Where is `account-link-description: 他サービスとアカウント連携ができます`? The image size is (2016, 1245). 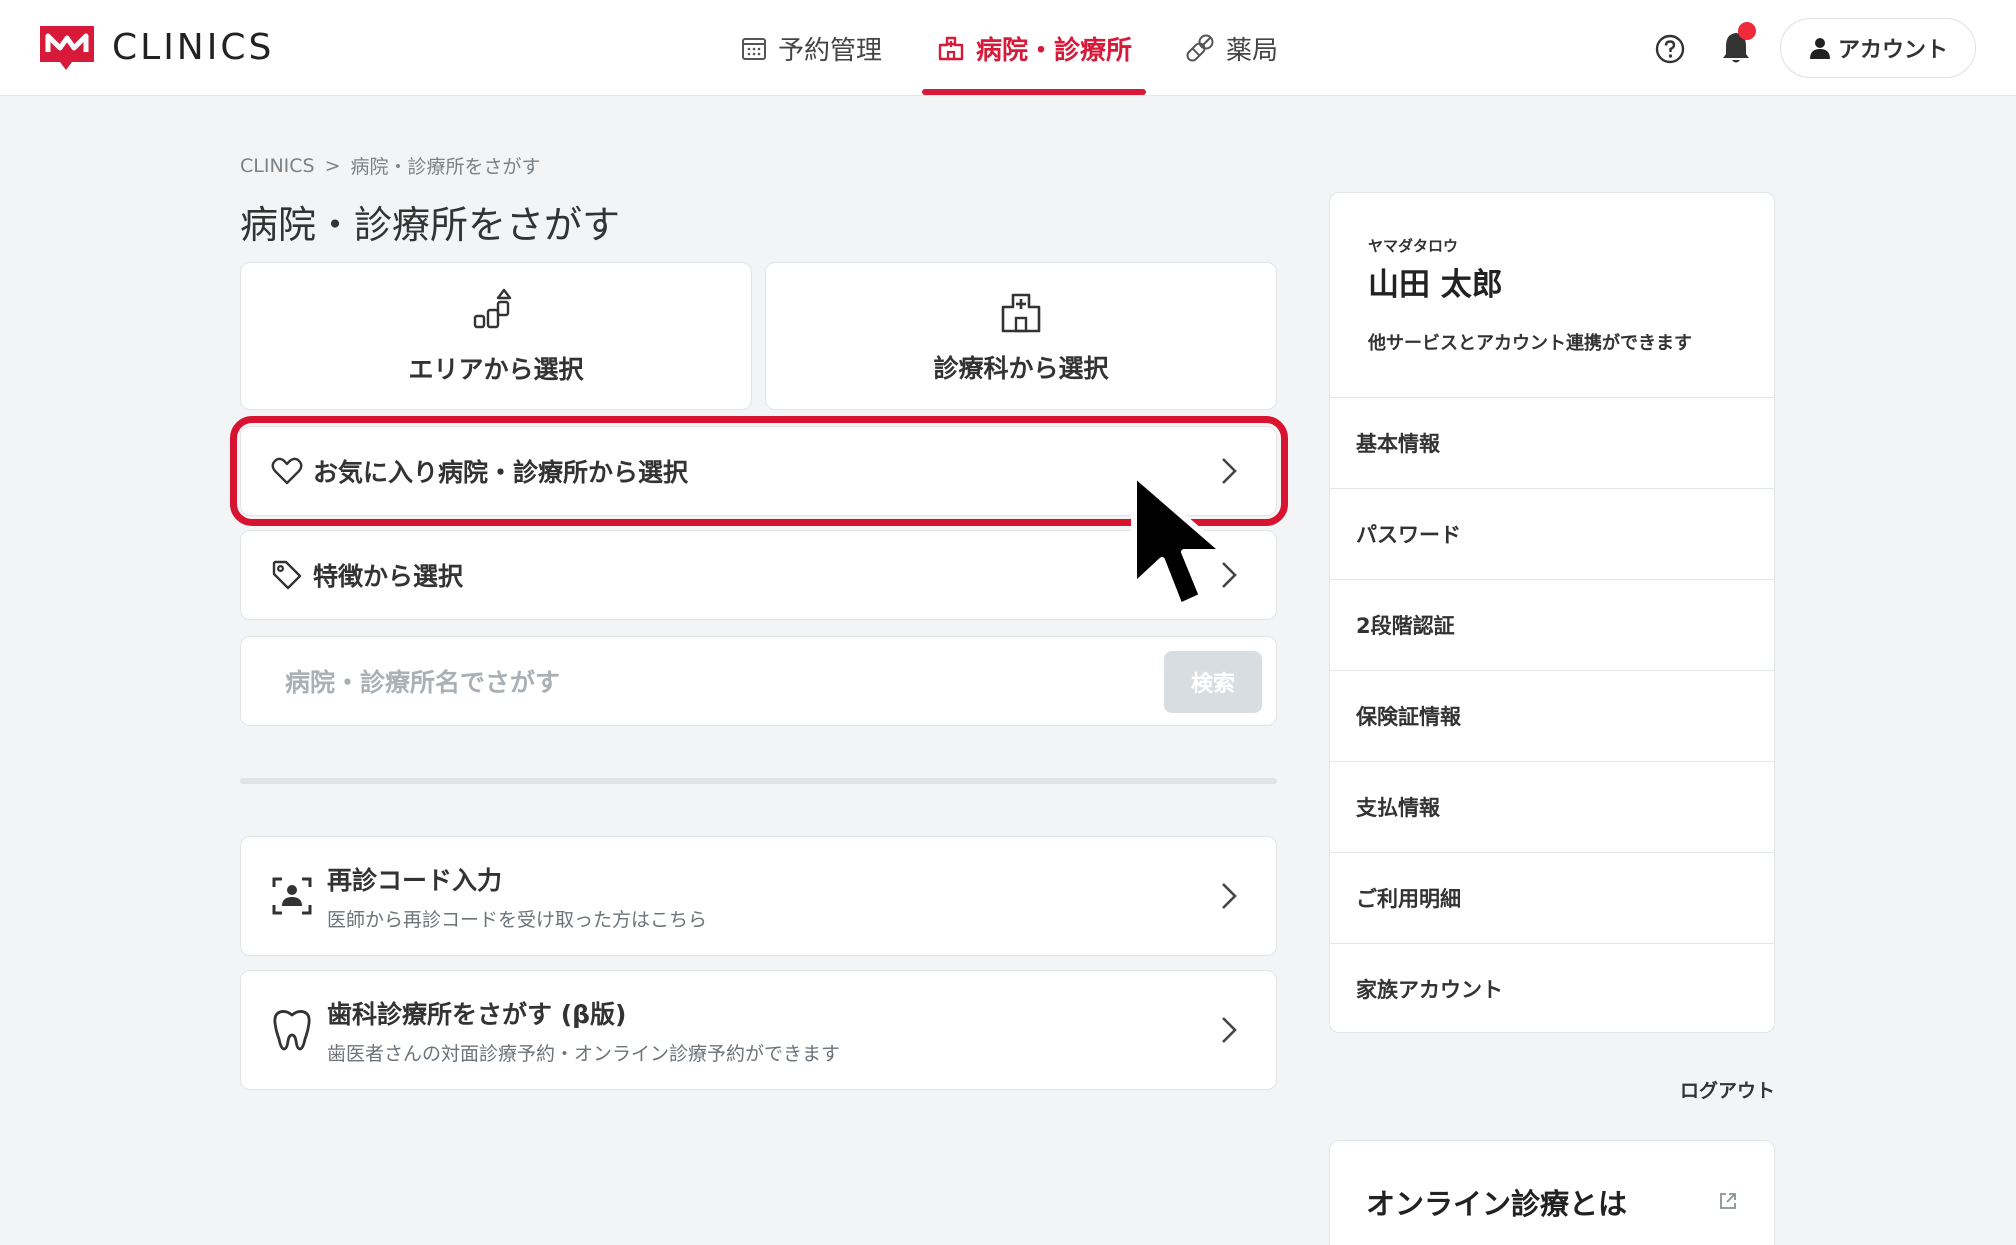 account-link-description: 他サービスとアカウント連携ができます is located at coordinates (1530, 342).